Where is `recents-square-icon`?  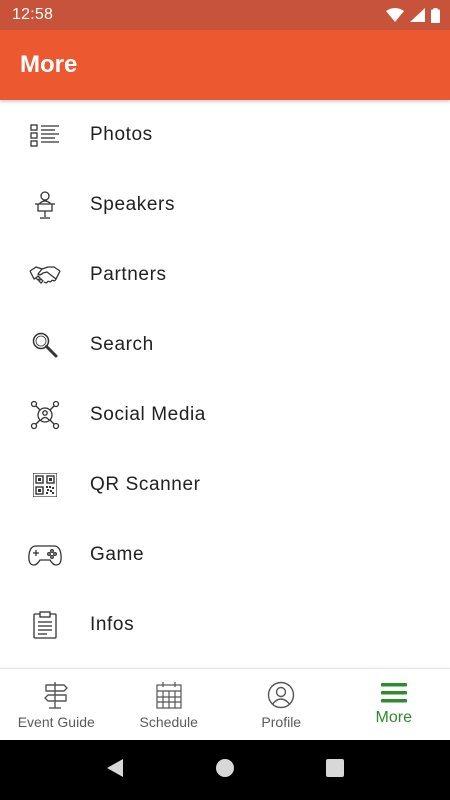
recents-square-icon is located at coordinates (335, 770).